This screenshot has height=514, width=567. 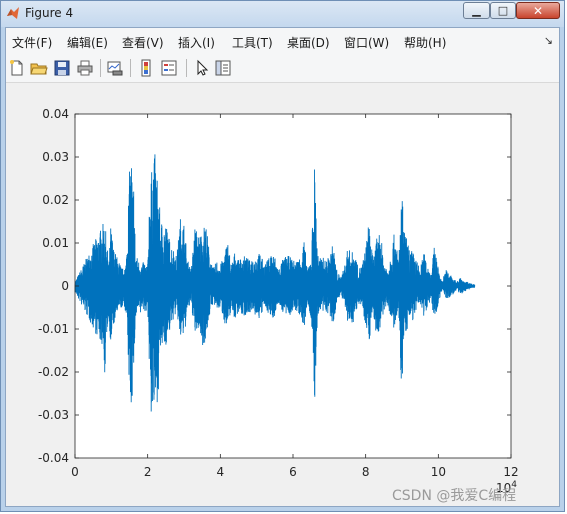 I want to click on x-tick-label: 4, so click(x=221, y=472).